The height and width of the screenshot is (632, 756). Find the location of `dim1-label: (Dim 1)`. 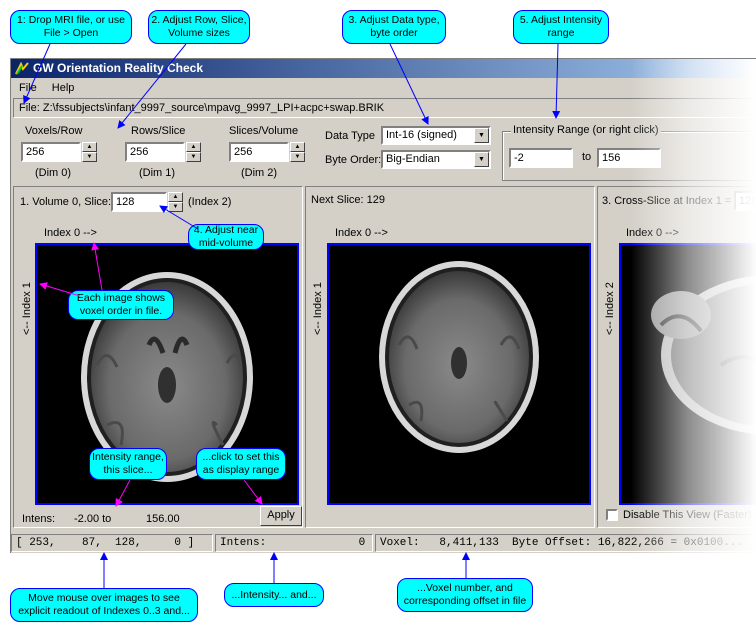

dim1-label: (Dim 1) is located at coordinates (157, 173).